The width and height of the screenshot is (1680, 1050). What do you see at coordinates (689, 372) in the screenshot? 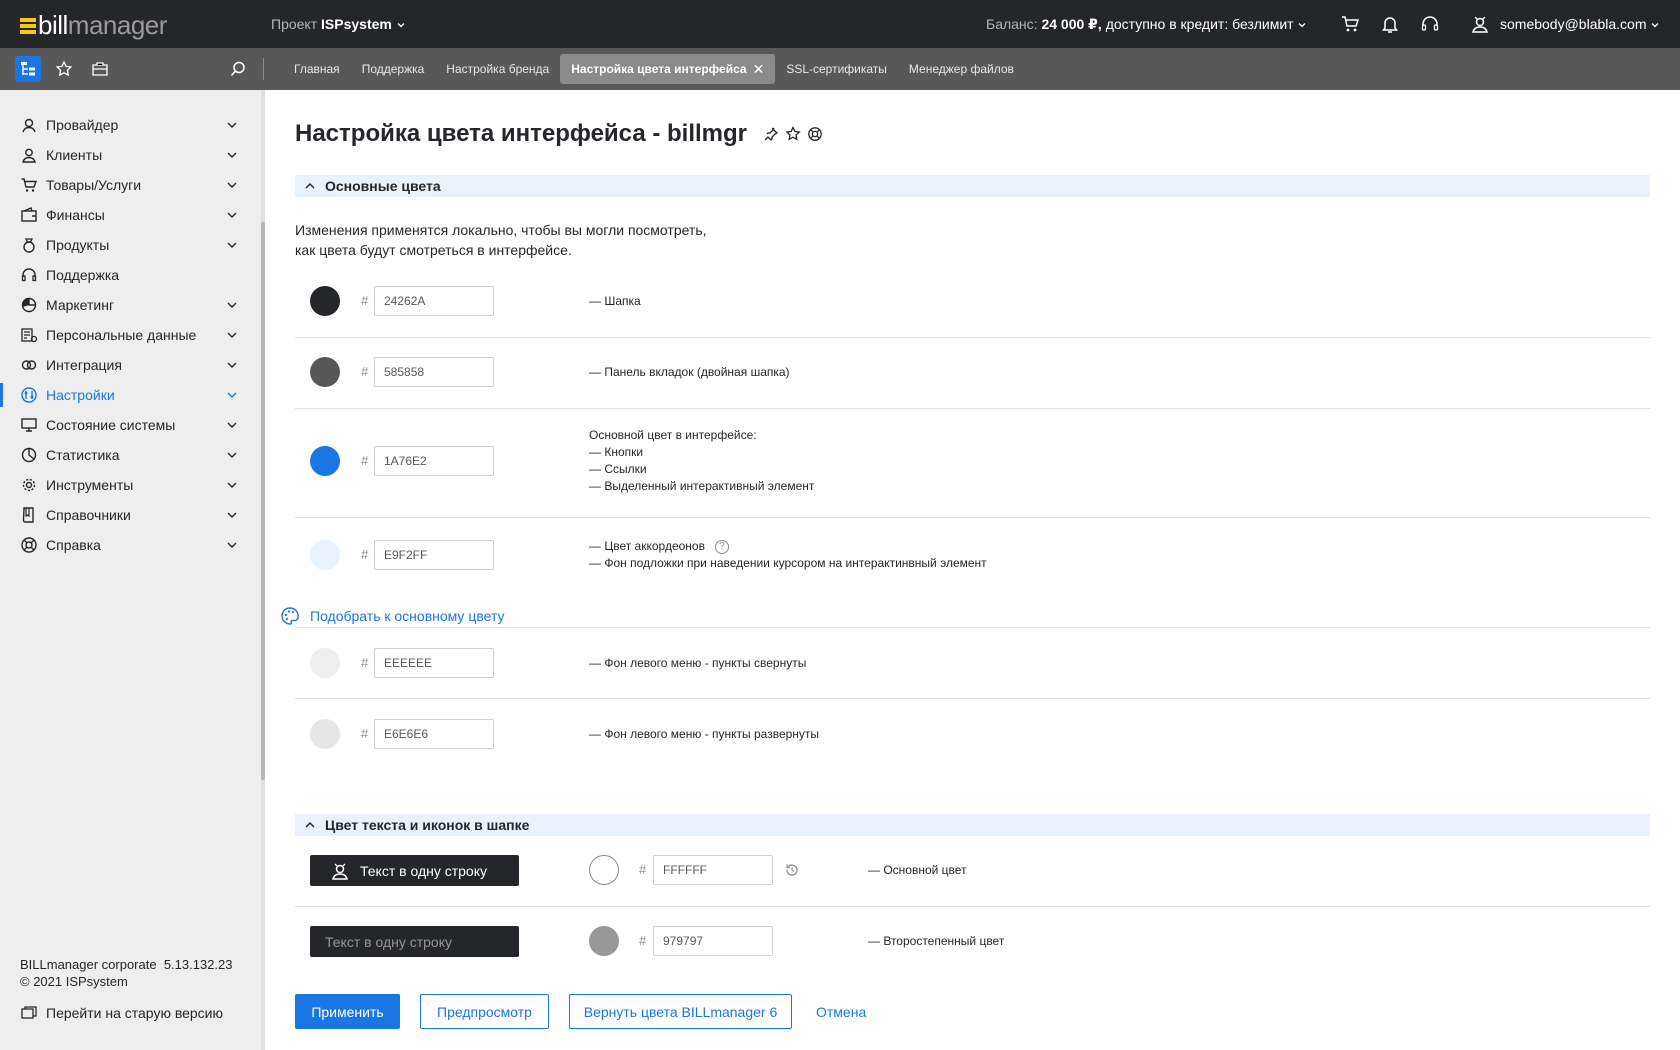
I see `color-description: — Панель вкладок (двойная шапка)` at bounding box center [689, 372].